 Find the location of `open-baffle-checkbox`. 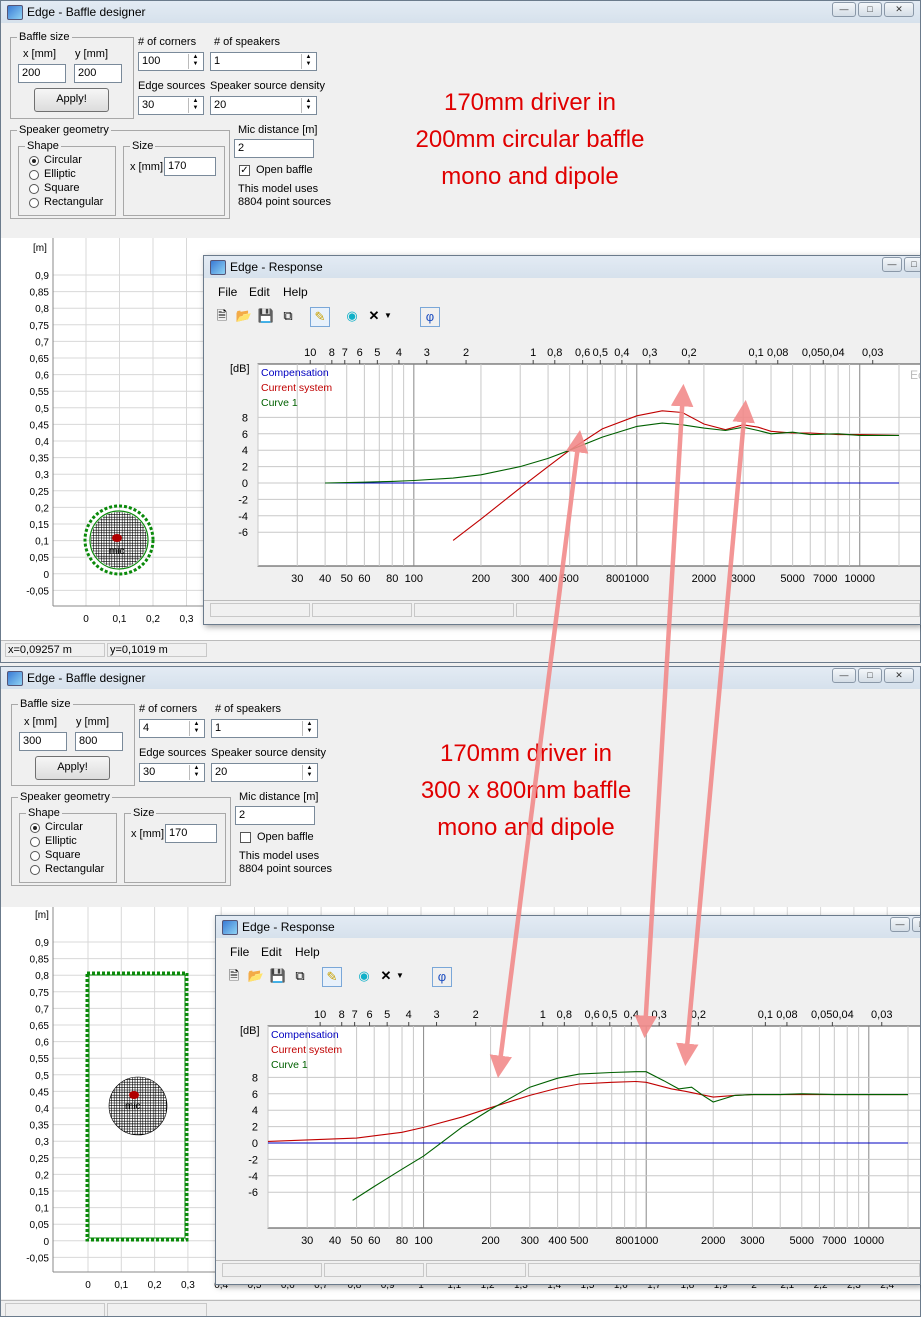

open-baffle-checkbox is located at coordinates (245, 837).